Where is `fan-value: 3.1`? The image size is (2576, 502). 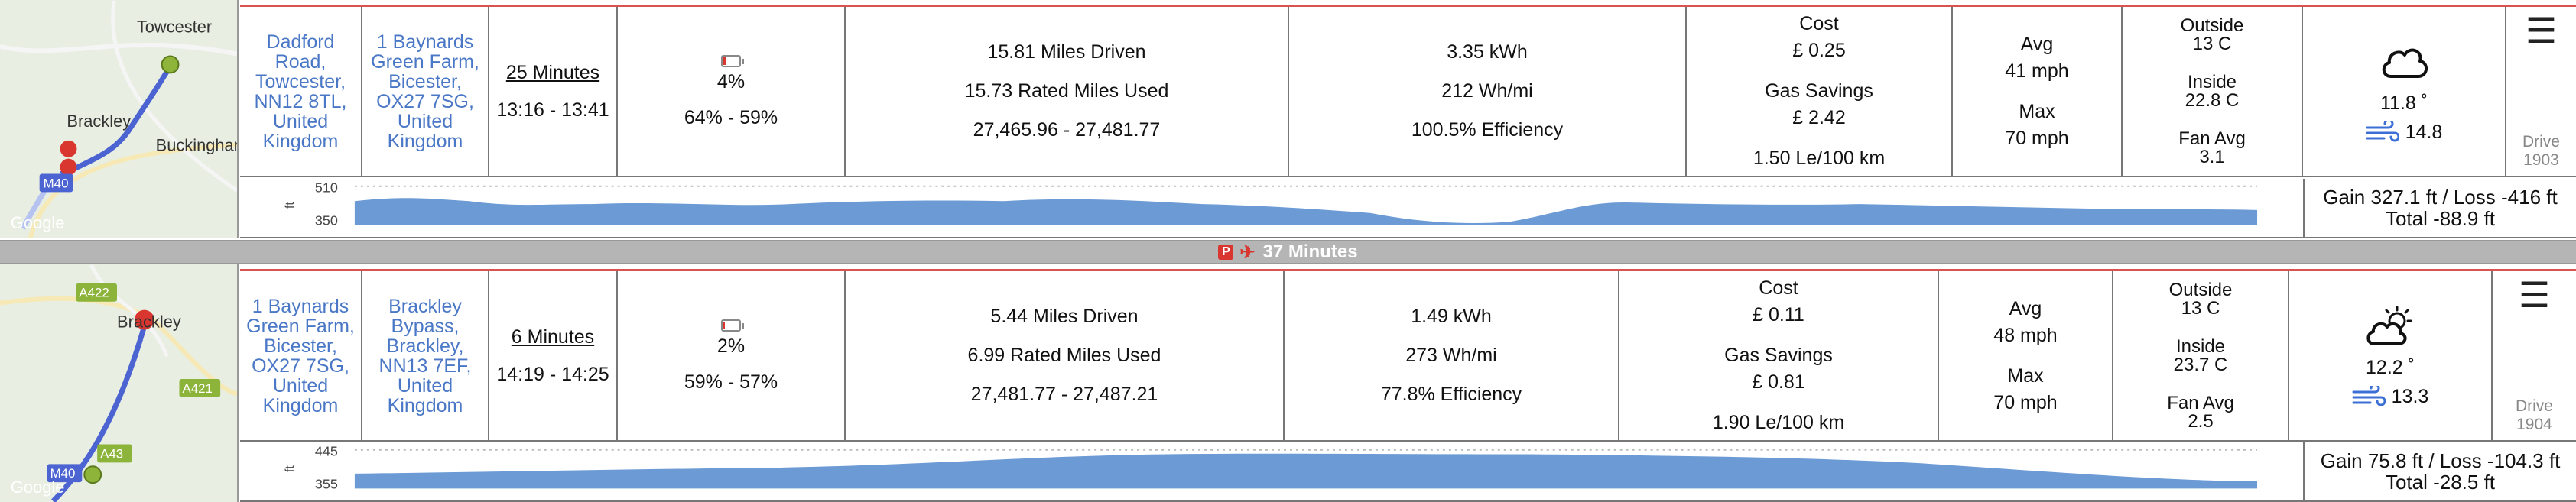
fan-value: 3.1 is located at coordinates (2212, 156).